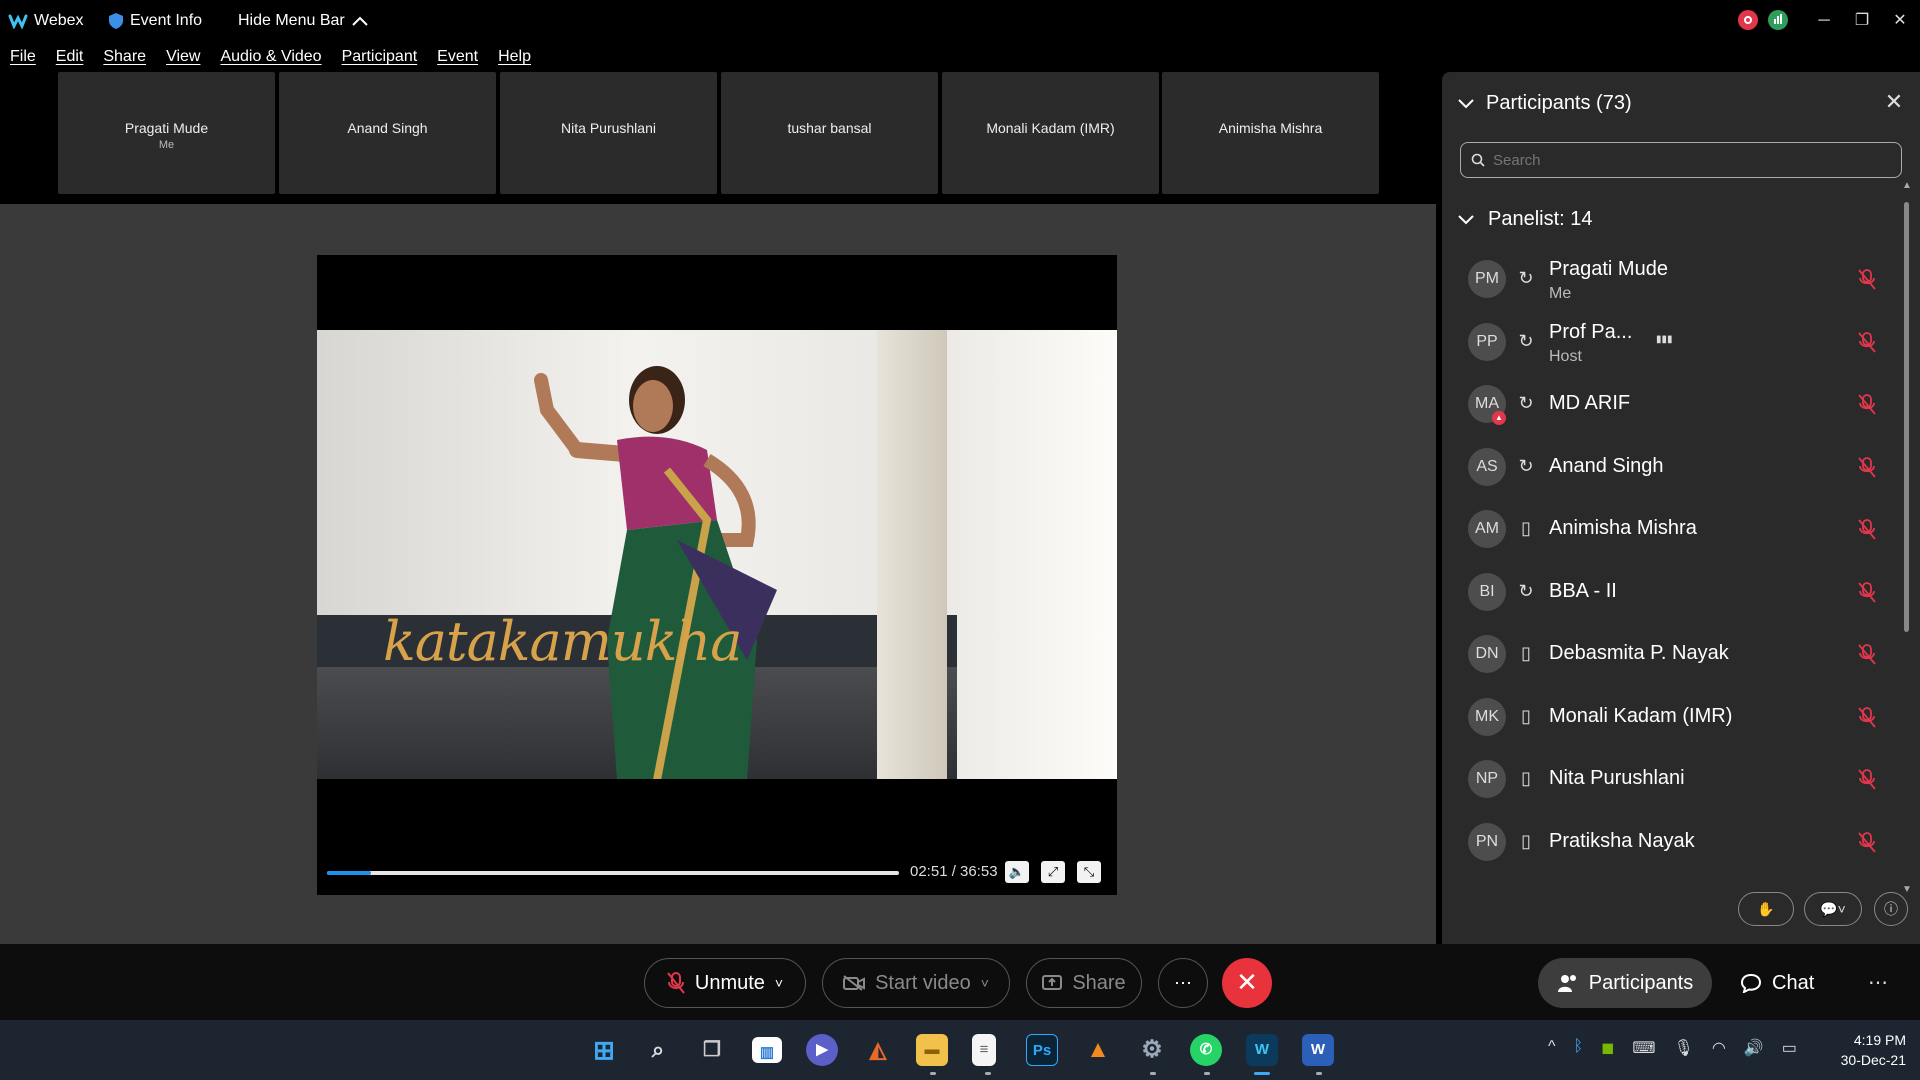 The image size is (1920, 1080). What do you see at coordinates (1672, 592) in the screenshot?
I see `participant-row: BI ↻ BBA - II` at bounding box center [1672, 592].